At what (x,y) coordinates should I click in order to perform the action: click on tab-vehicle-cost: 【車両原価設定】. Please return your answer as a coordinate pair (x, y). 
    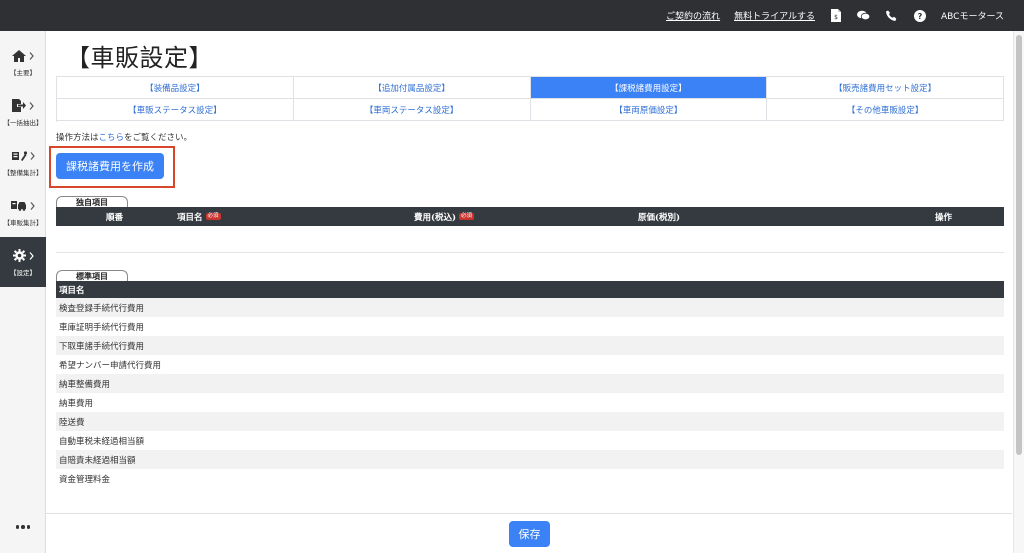
    Looking at the image, I should click on (649, 110).